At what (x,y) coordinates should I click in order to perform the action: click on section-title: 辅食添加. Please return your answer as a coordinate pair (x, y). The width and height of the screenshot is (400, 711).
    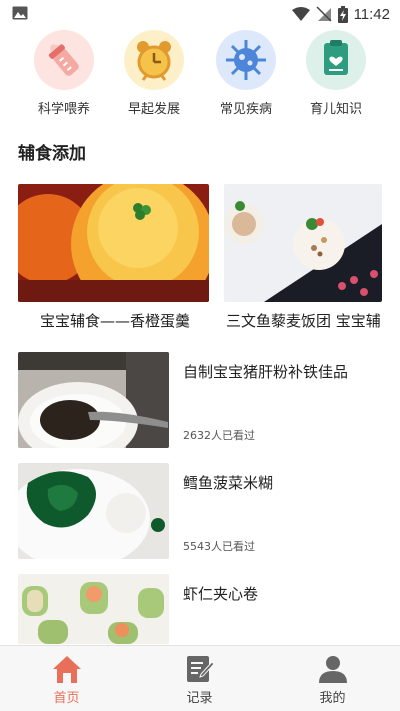
    Looking at the image, I should click on (52, 154).